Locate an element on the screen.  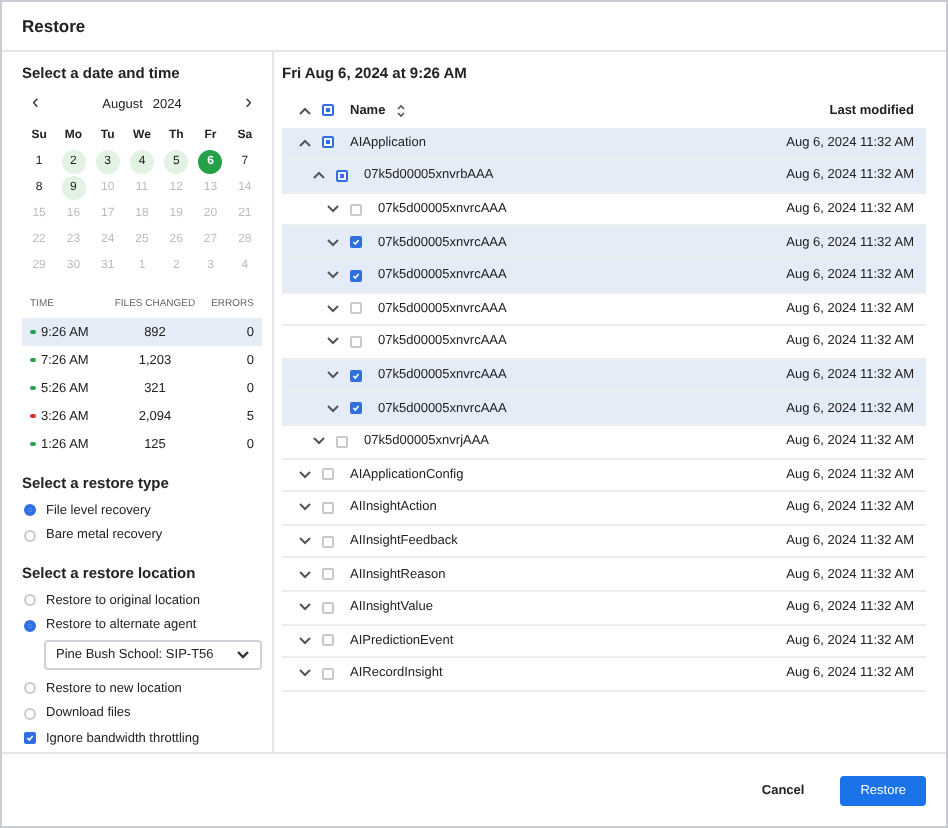
select-all-checkbox is located at coordinates (328, 110).